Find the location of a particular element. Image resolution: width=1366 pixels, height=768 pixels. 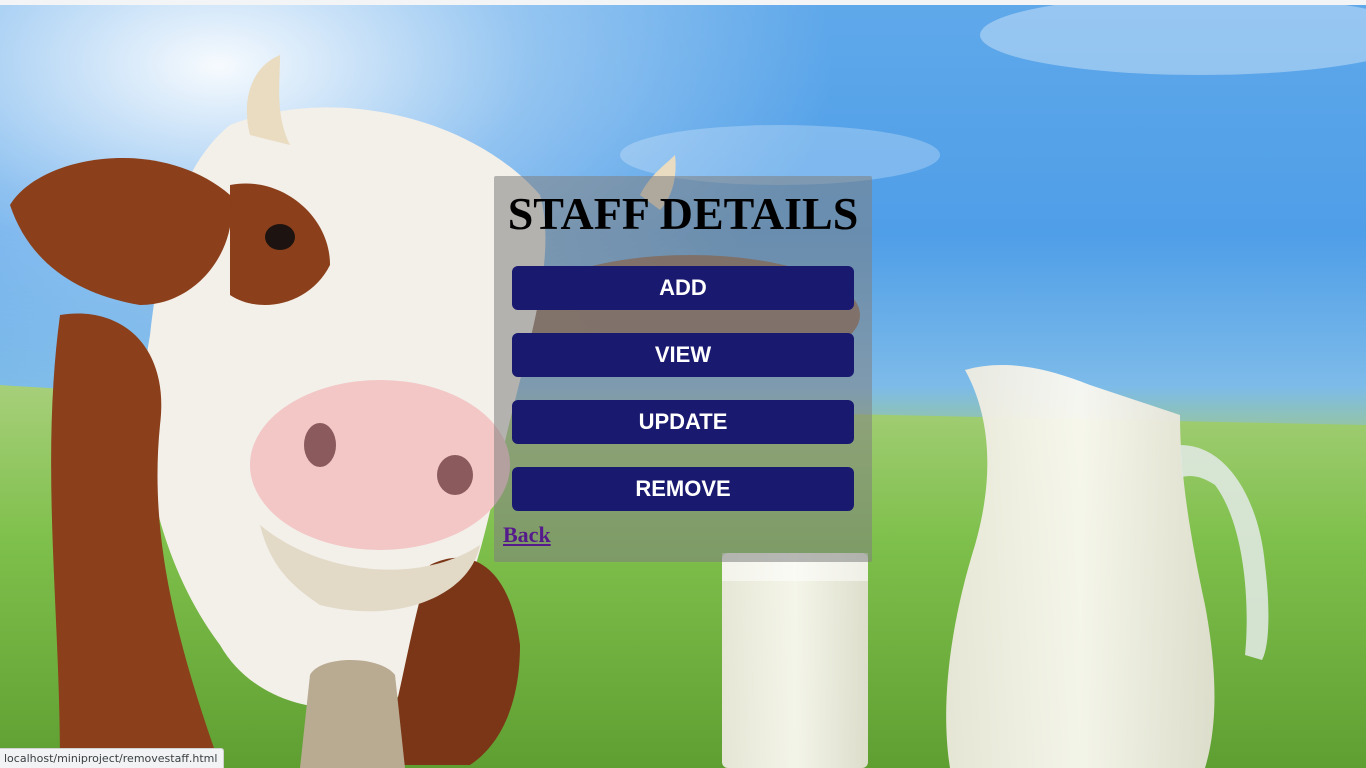

add-staff-button: ADD is located at coordinates (683, 288).